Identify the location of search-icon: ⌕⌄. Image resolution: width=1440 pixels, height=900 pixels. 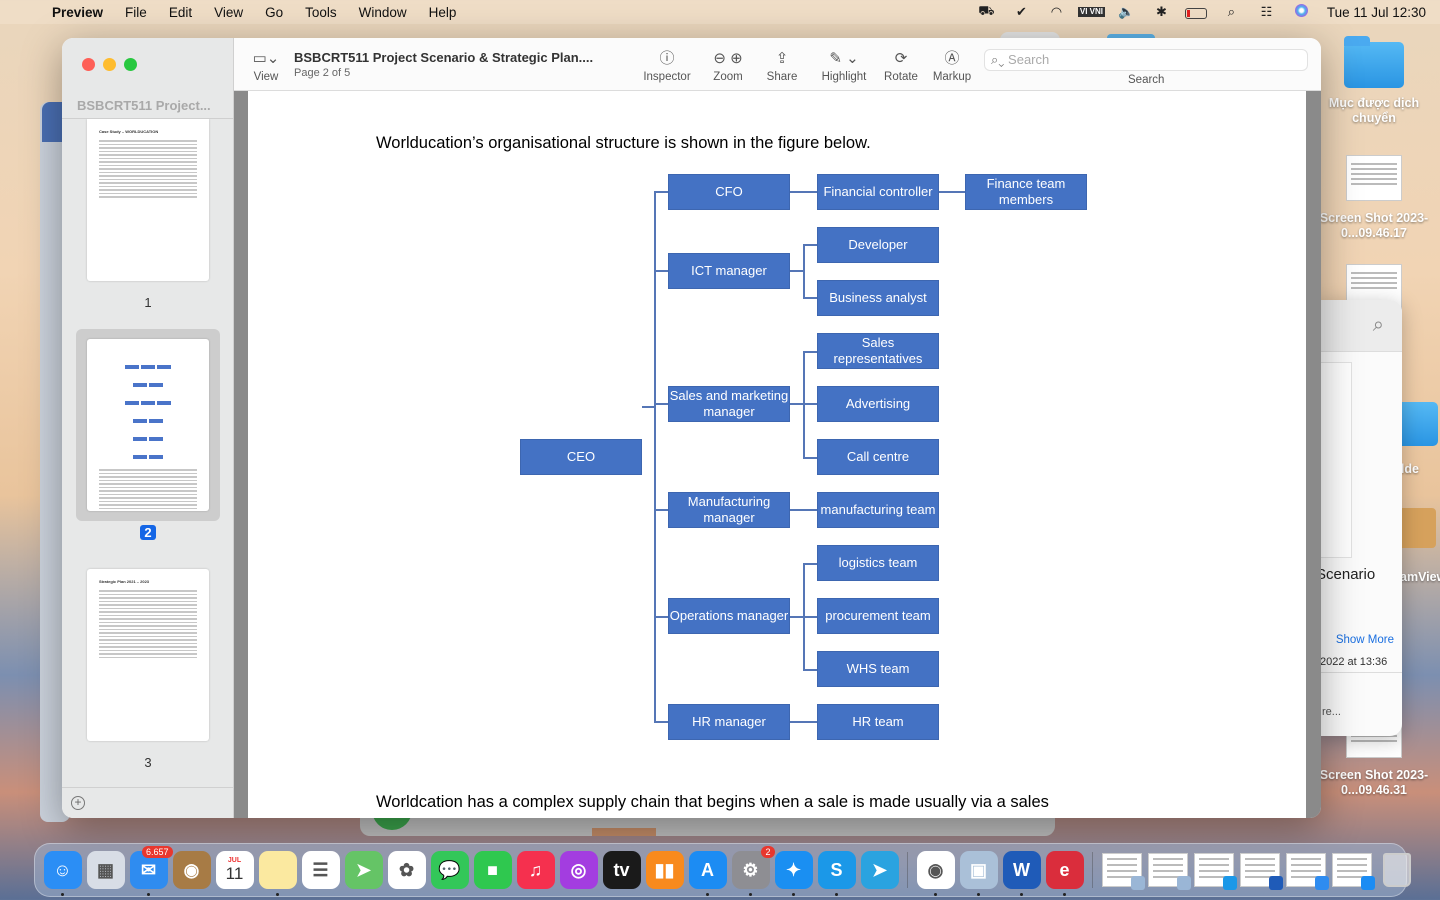
(998, 59).